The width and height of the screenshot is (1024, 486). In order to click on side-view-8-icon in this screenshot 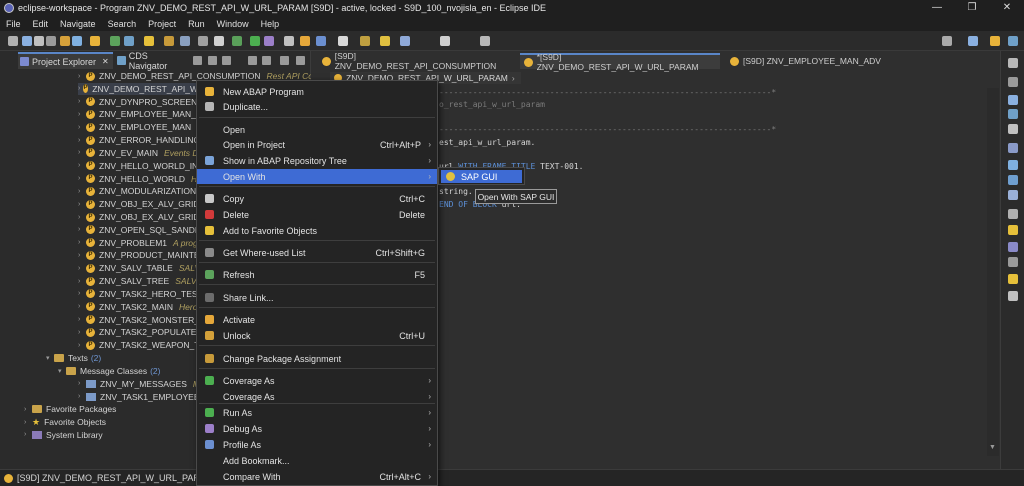, I will do `click(1013, 180)`.